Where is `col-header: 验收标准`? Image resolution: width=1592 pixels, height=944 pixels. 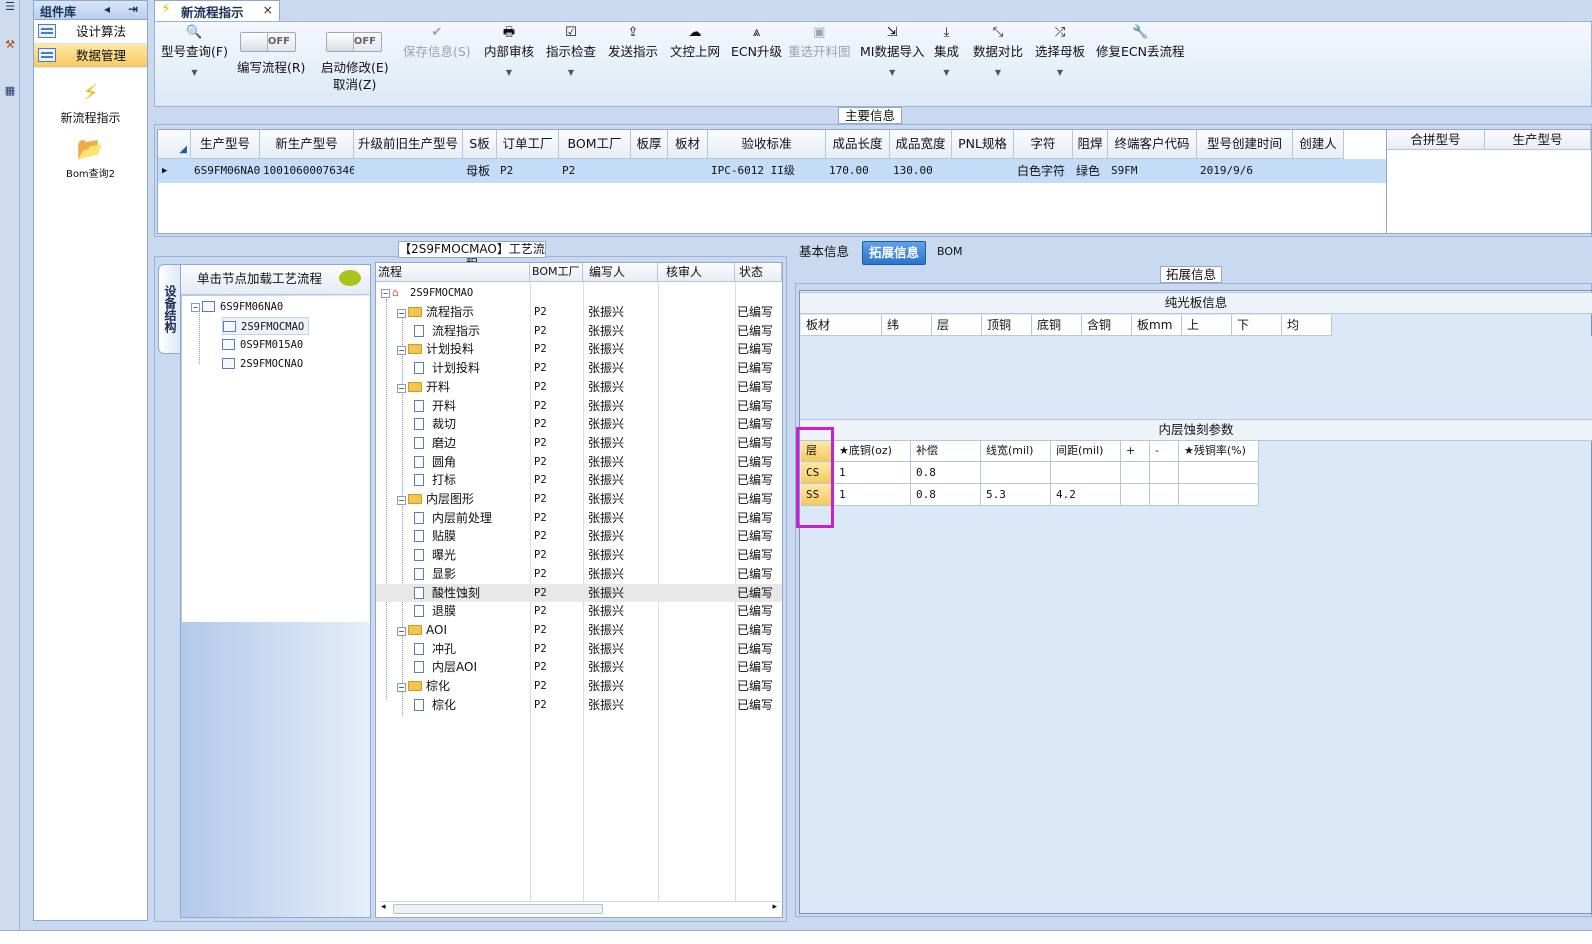
col-header: 验收标准 is located at coordinates (767, 144).